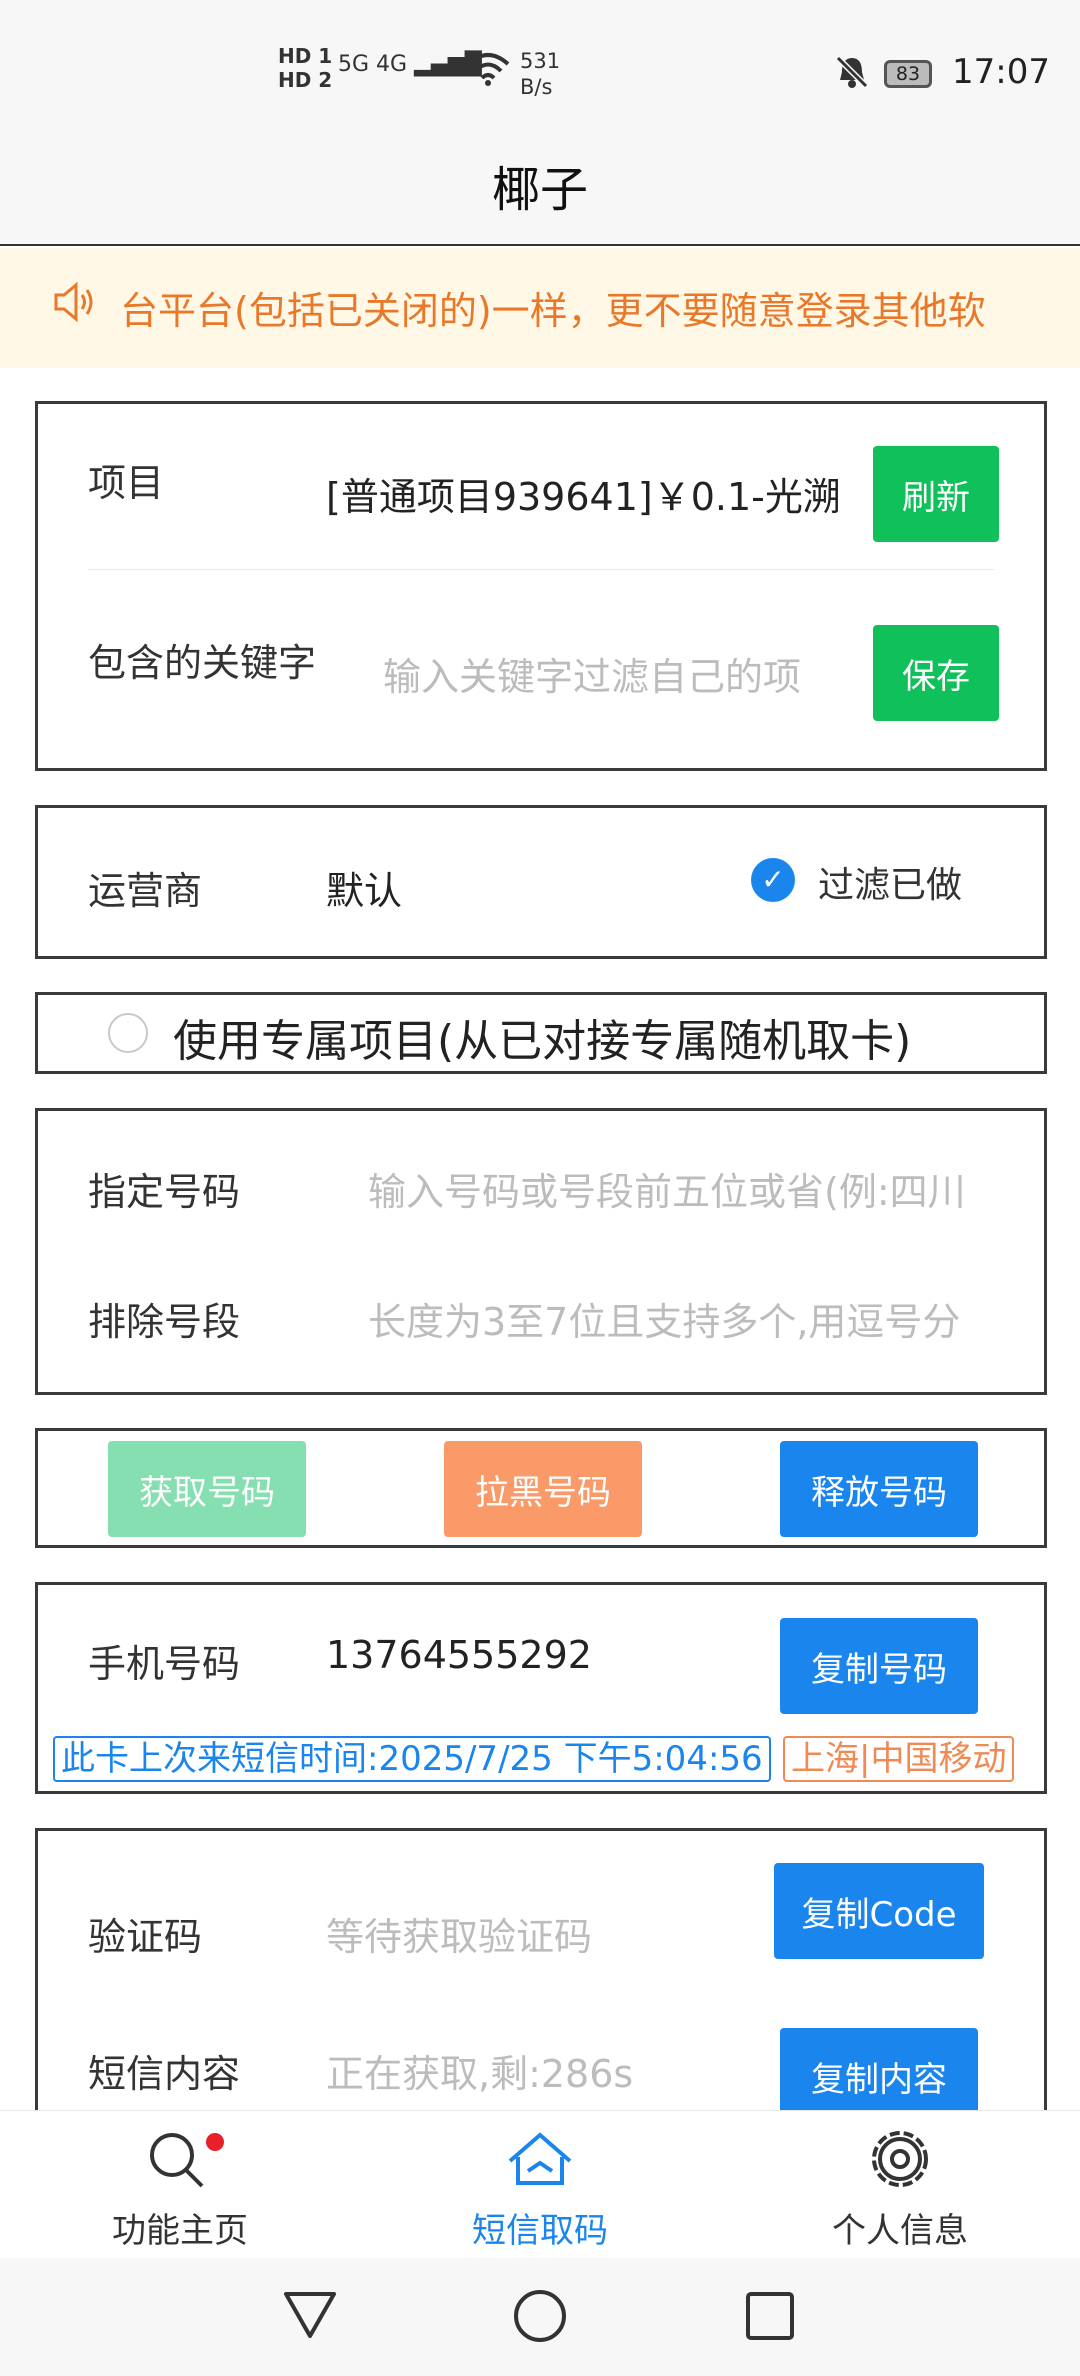 This screenshot has height=2376, width=1080. I want to click on status-bar: HD 1 HD 2 5G 4G ▂▄▆█ 531 B/s 83 17:07, so click(540, 65).